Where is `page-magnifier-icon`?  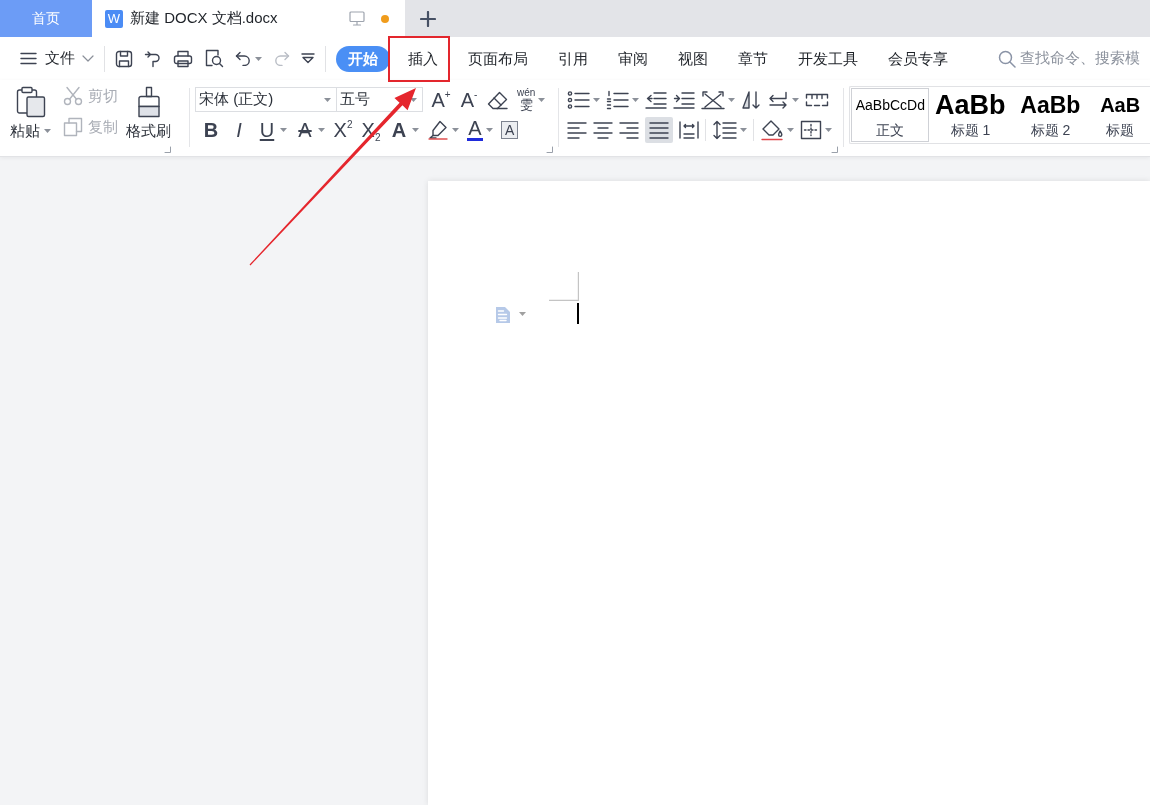
page-magnifier-icon is located at coordinates (214, 58).